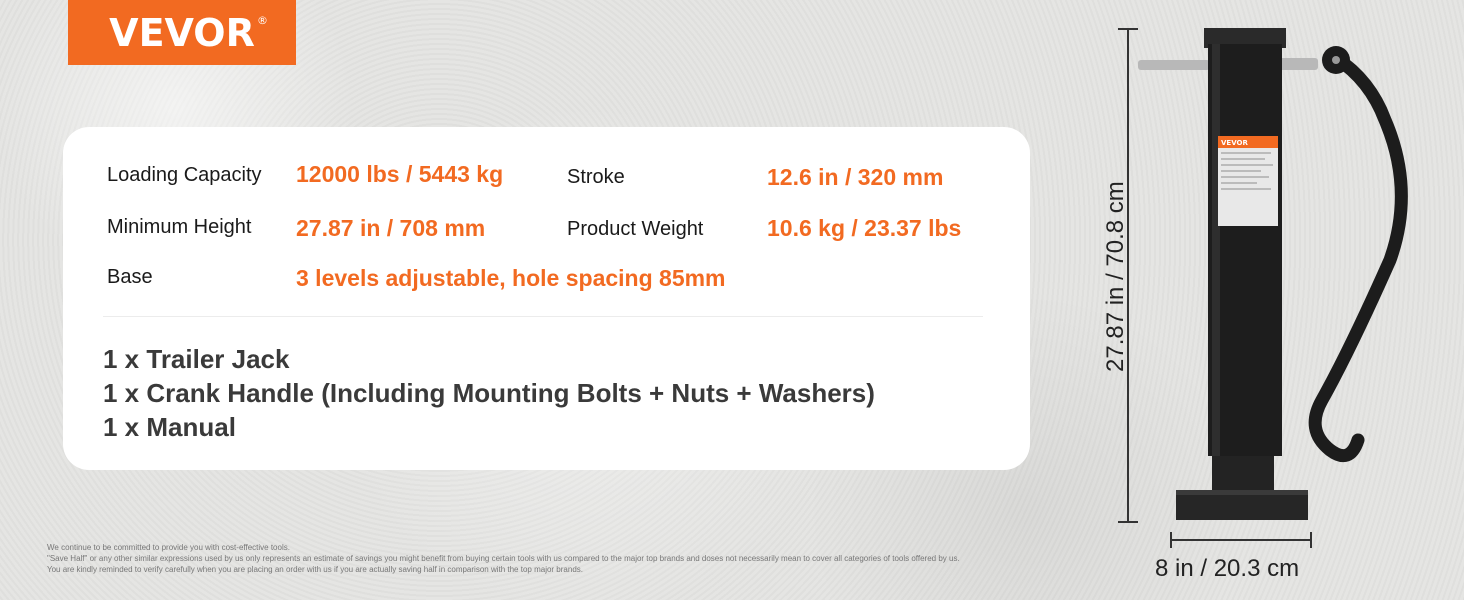  Describe the element at coordinates (635, 229) in the screenshot. I see `product-weight-label: Product Weight` at that location.